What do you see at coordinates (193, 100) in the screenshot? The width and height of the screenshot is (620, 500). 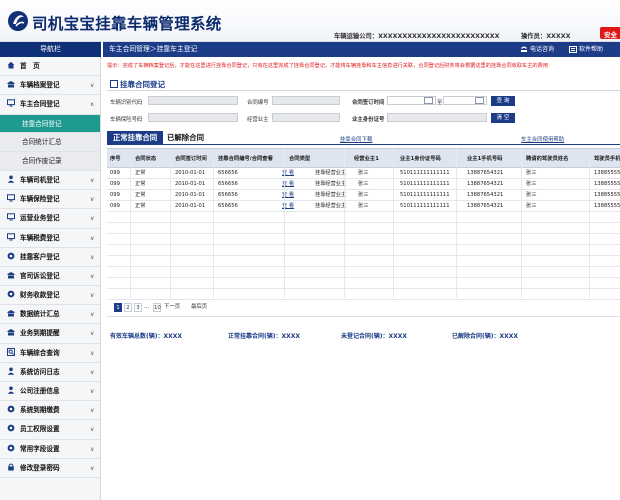 I see `plate-input` at bounding box center [193, 100].